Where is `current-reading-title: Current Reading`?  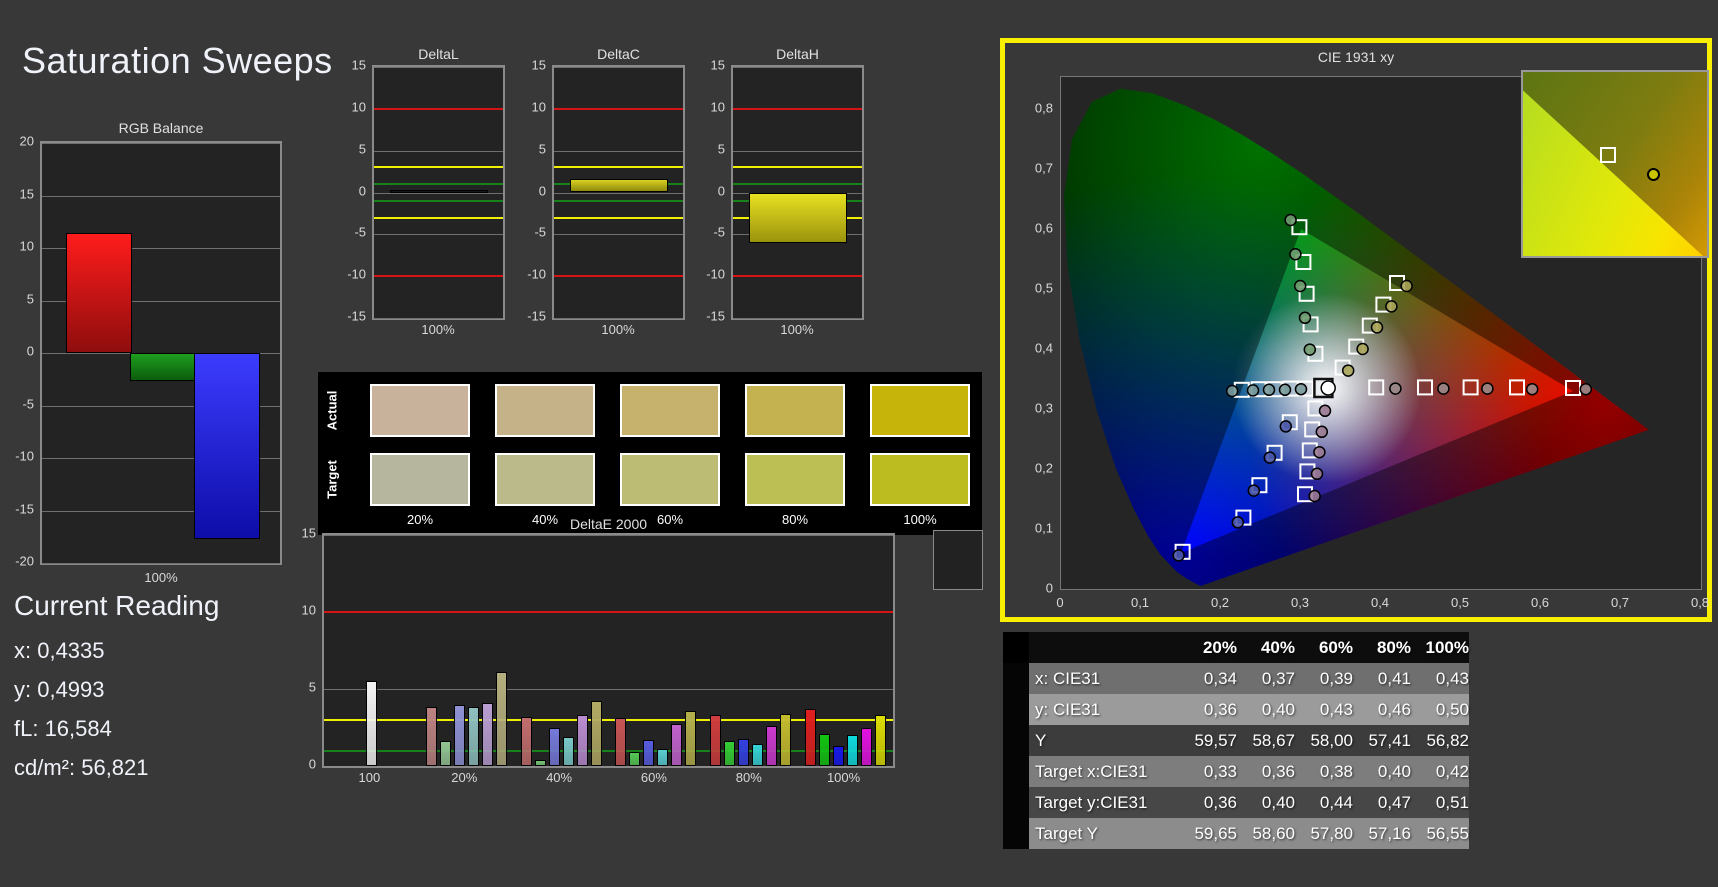
current-reading-title: Current Reading is located at coordinates (117, 605).